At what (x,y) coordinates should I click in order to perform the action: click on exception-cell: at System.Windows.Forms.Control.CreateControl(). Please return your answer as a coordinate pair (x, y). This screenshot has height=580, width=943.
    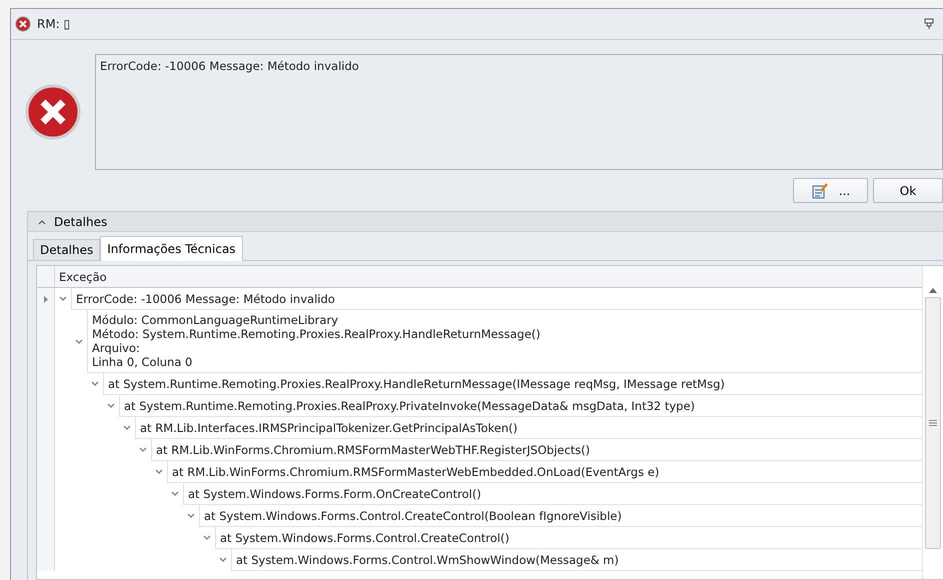
    Looking at the image, I should click on (568, 538).